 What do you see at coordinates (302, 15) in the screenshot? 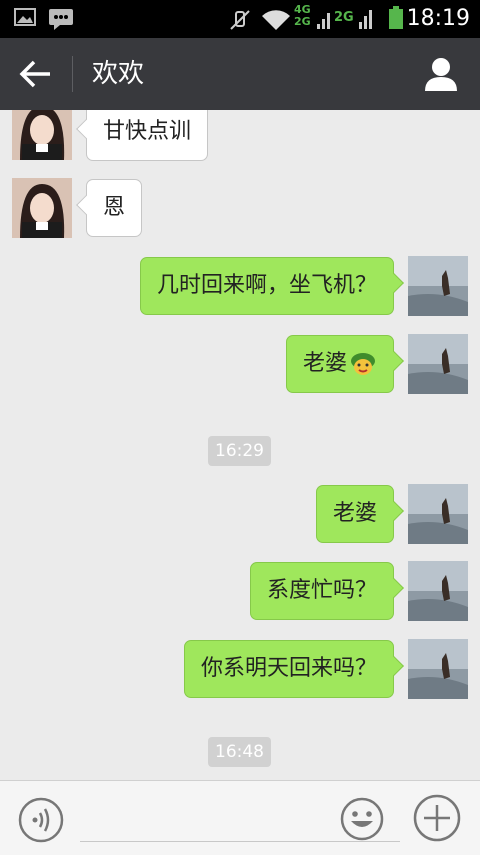
I see `network-type-label: 4G 2G` at bounding box center [302, 15].